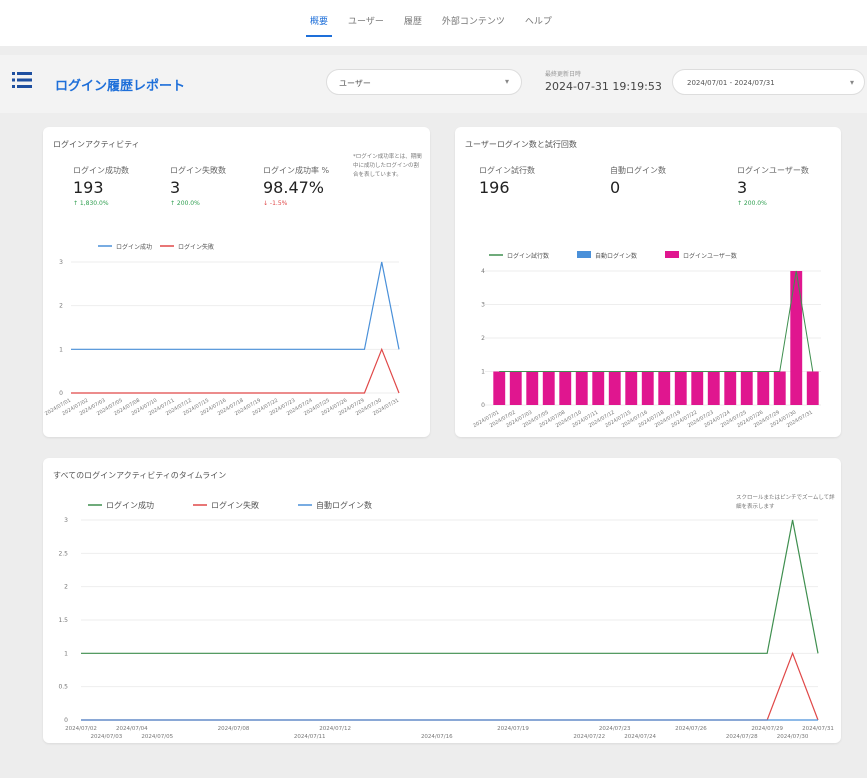  Describe the element at coordinates (691, 729) in the screenshot. I see `x-tick-label: 2024/07/26` at that location.